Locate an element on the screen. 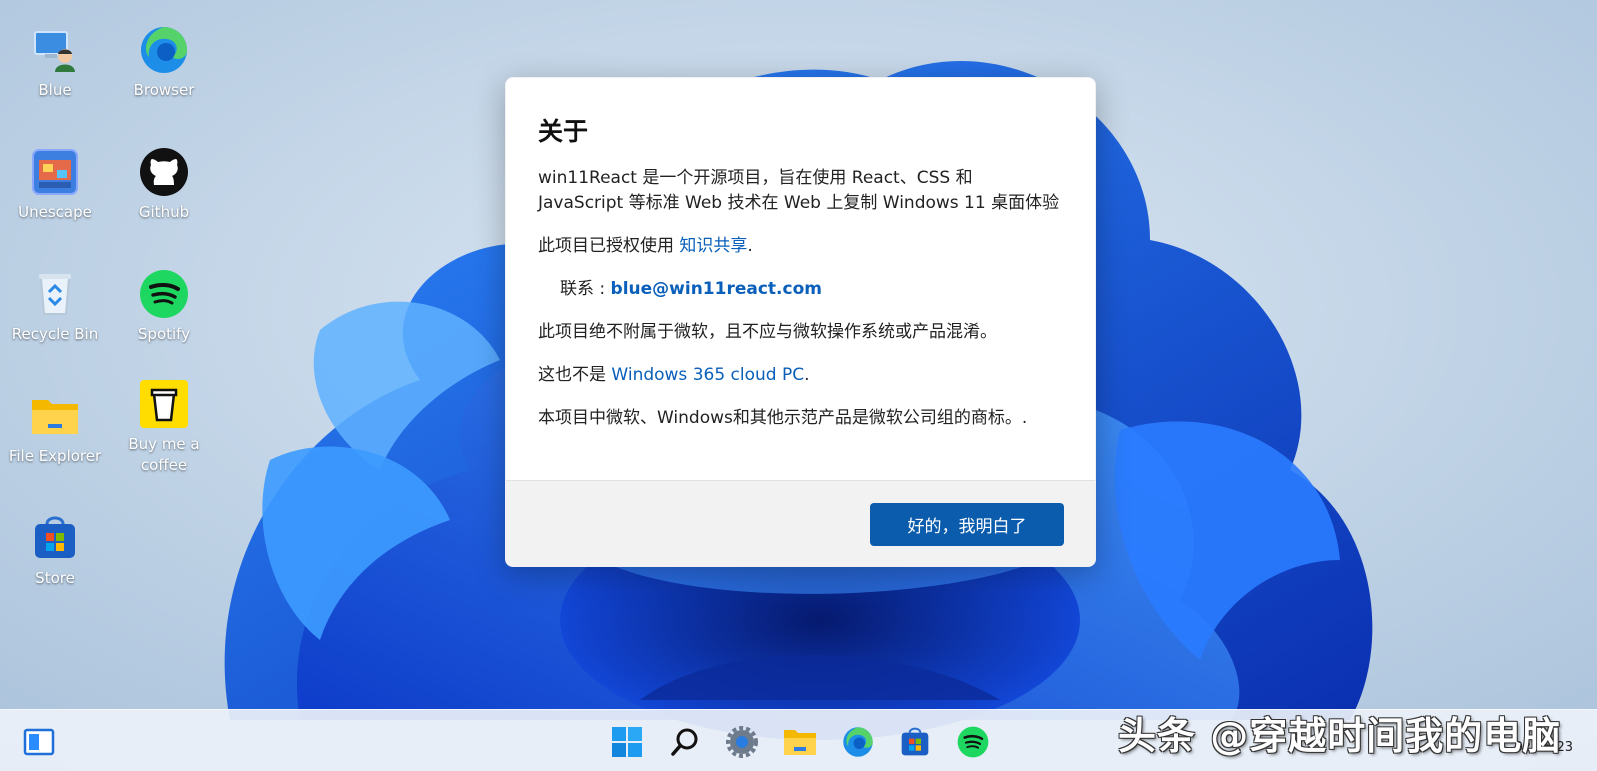 The image size is (1597, 771). desktop-icon-browser: Browser is located at coordinates (164, 59).